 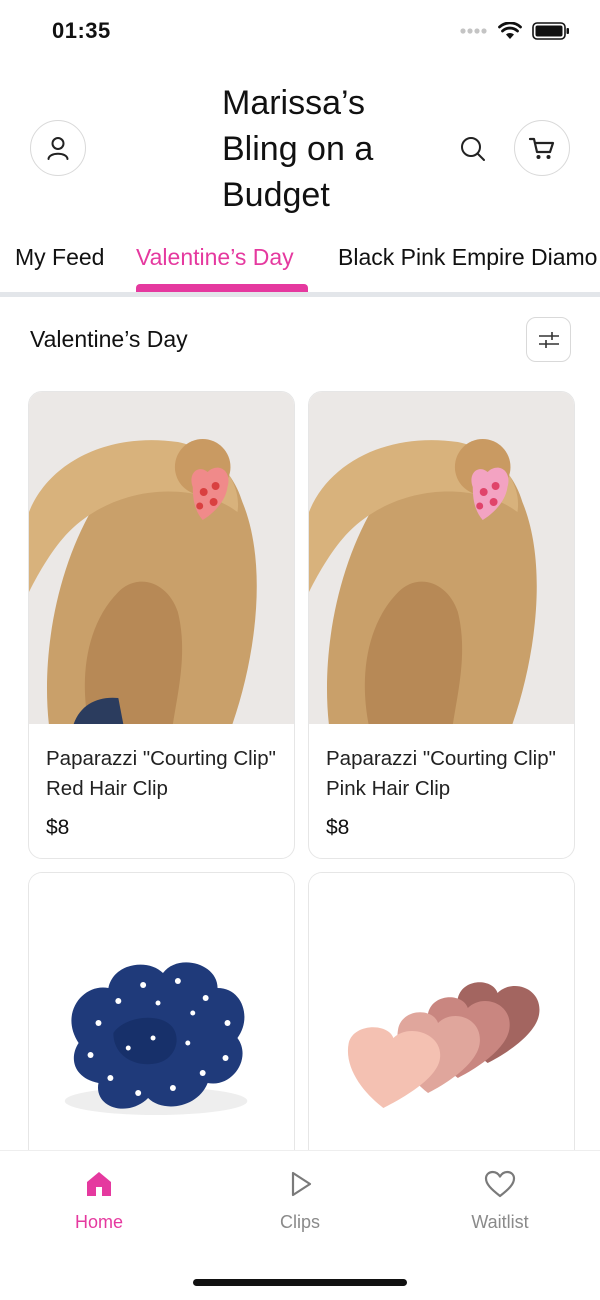 I want to click on section-title: Valentine’s Day, so click(x=109, y=339).